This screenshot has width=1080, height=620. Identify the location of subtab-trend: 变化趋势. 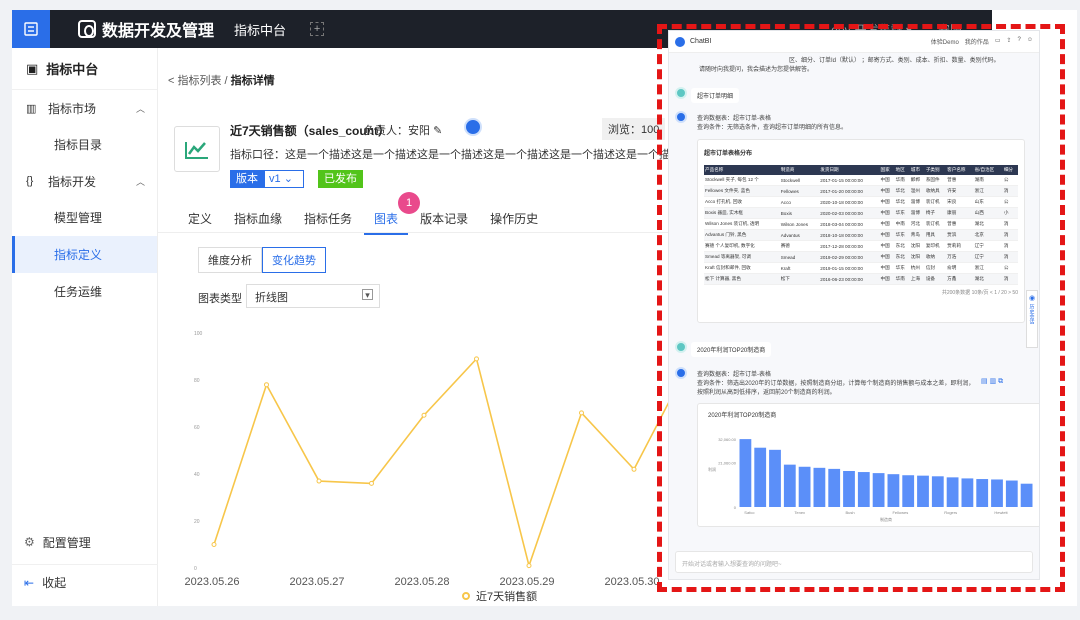
(294, 260).